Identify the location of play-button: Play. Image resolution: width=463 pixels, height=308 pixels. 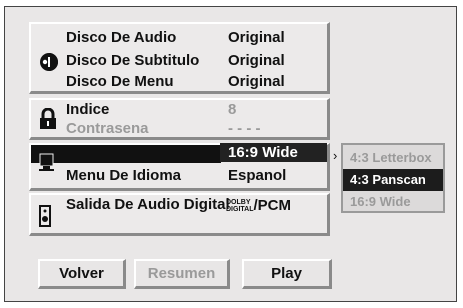
(287, 274).